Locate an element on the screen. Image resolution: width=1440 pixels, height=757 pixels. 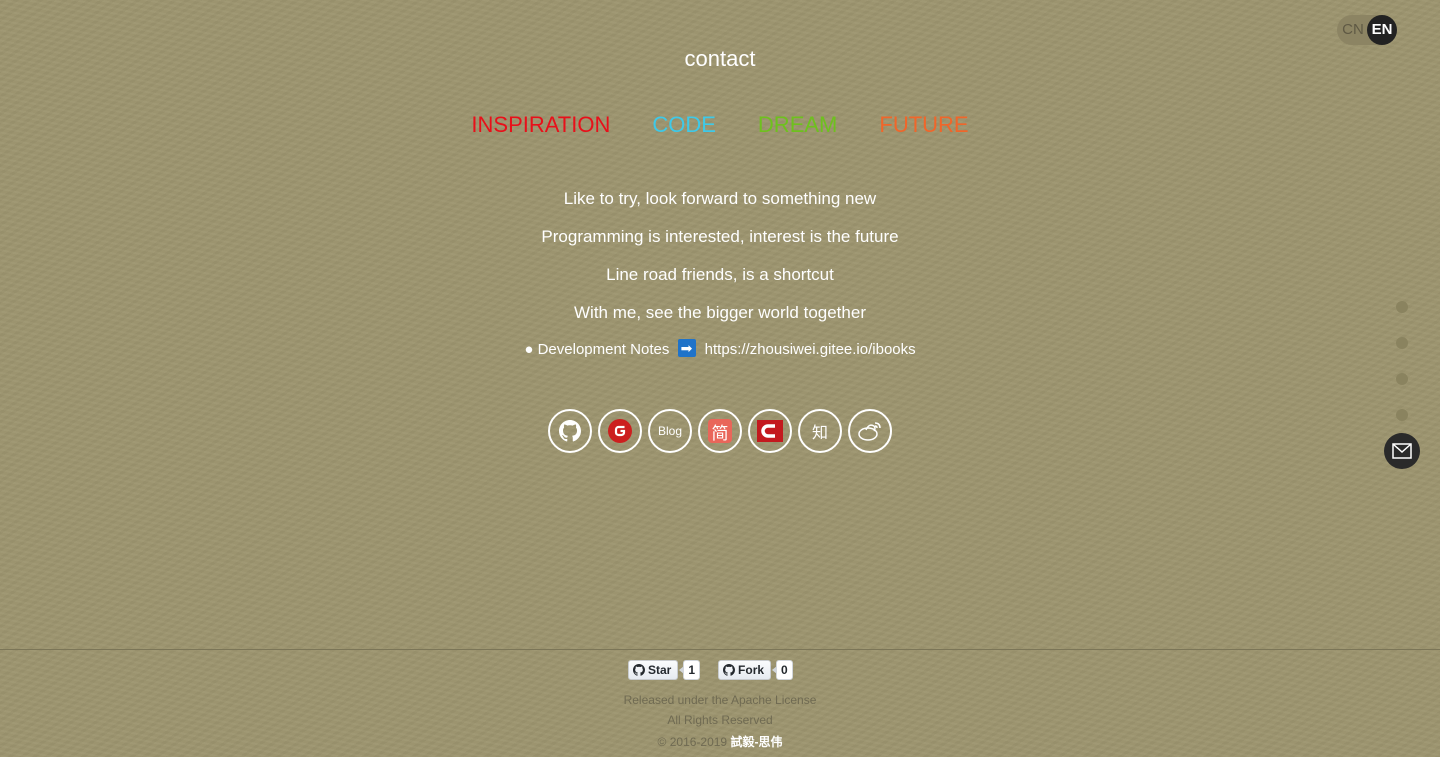
keyword-dream: DREAM is located at coordinates (797, 124).